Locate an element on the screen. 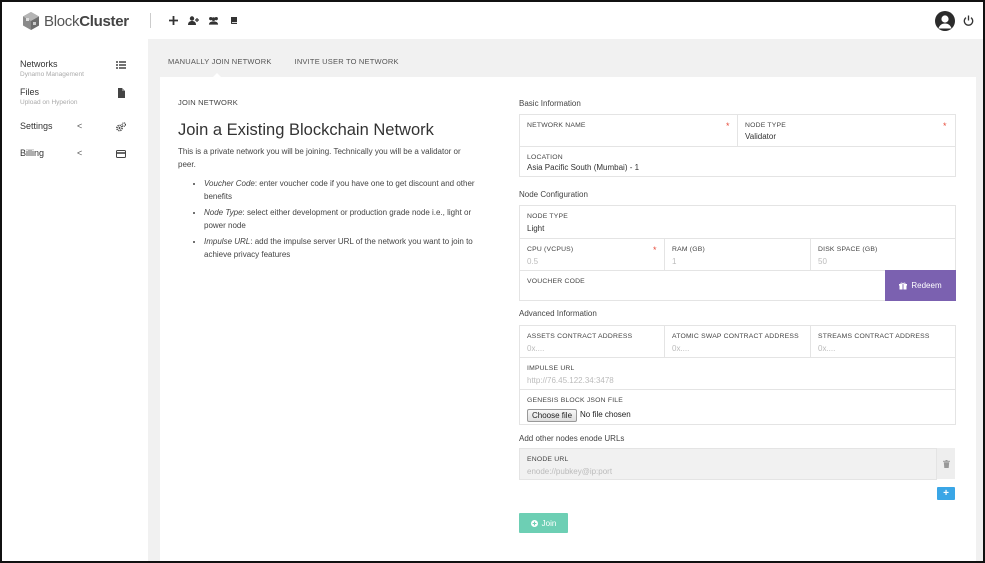 This screenshot has height=563, width=985. voucher-code-input: VOUCHER CODE is located at coordinates (703, 286).